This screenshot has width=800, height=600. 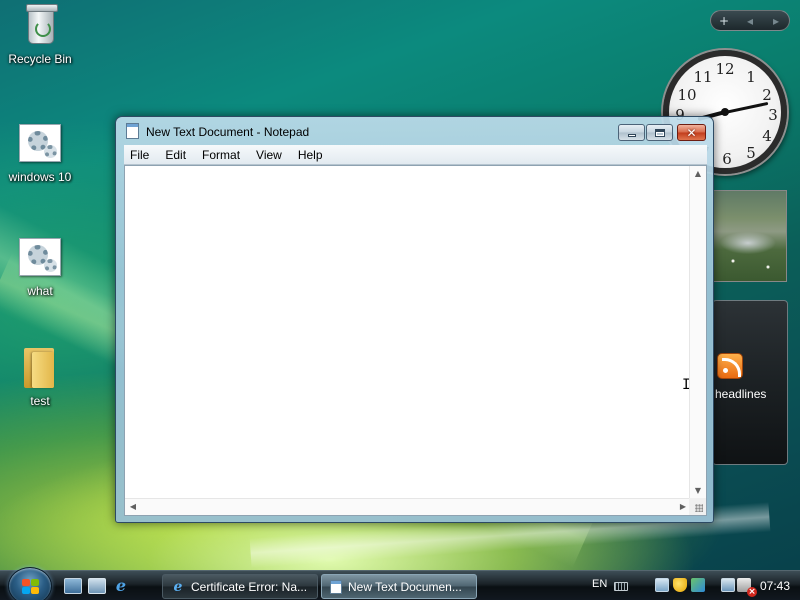 I want to click on scroll-down-icon: ▼, so click(x=698, y=491).